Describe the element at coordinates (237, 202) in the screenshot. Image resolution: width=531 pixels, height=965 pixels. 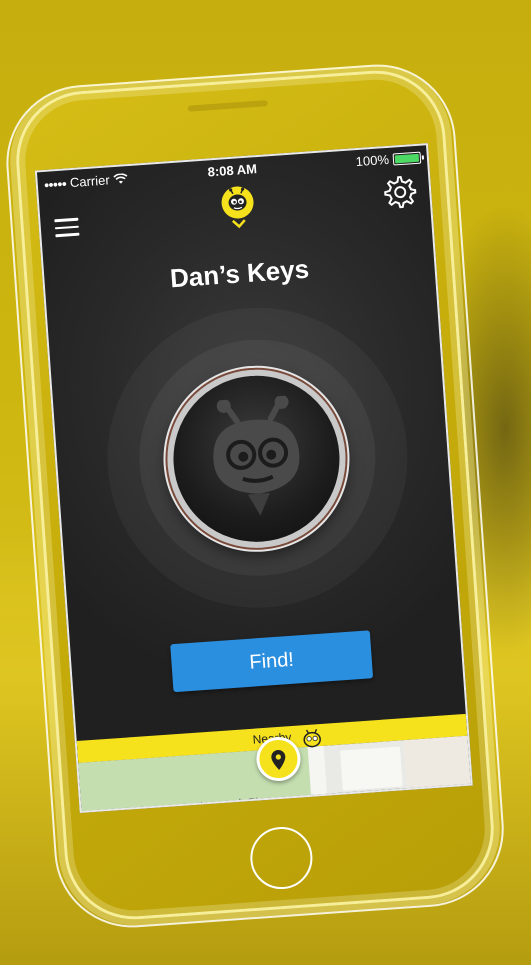
I see `bee-logo-icon` at that location.